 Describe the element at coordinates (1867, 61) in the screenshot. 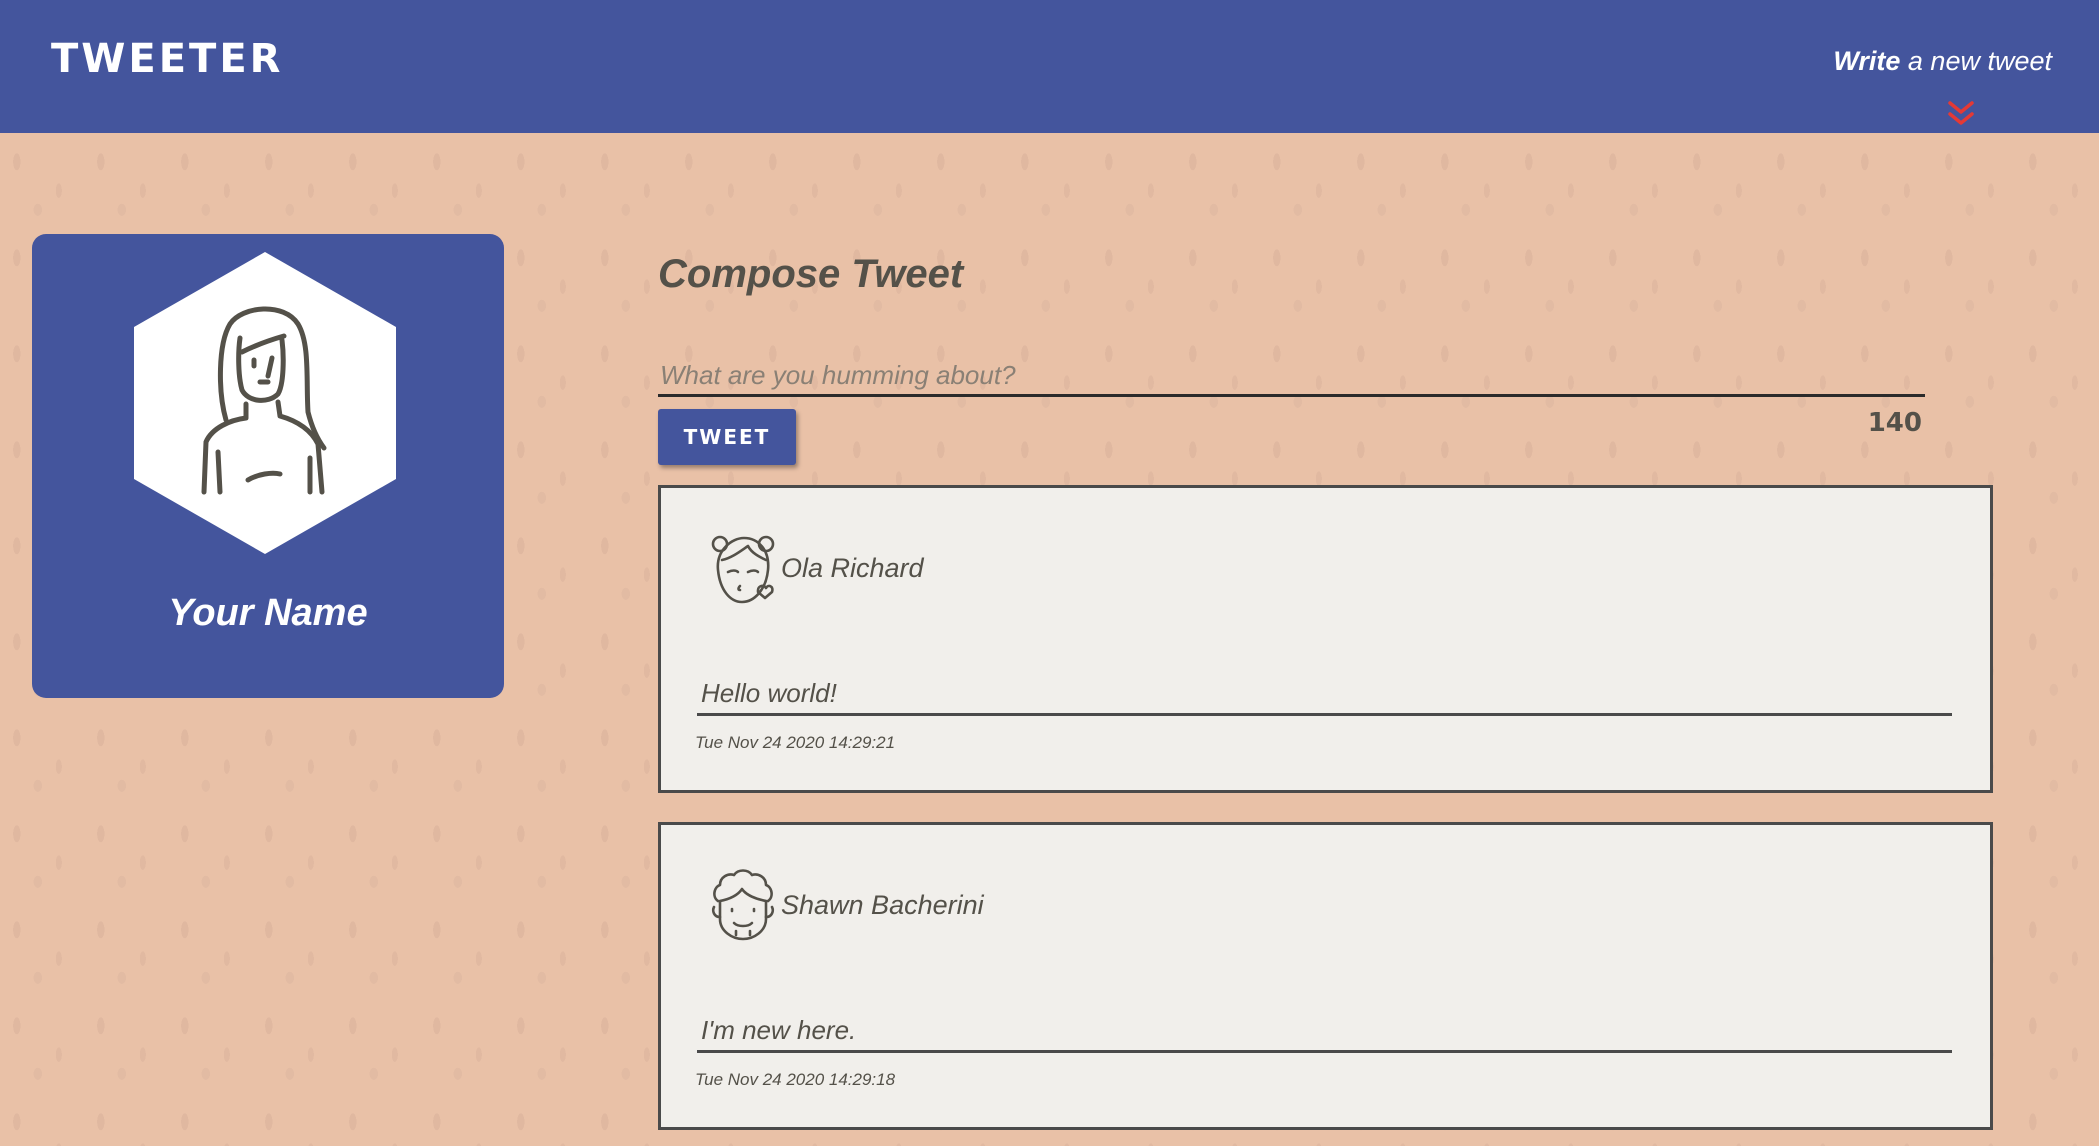

I see `write-link-strong: Write` at that location.